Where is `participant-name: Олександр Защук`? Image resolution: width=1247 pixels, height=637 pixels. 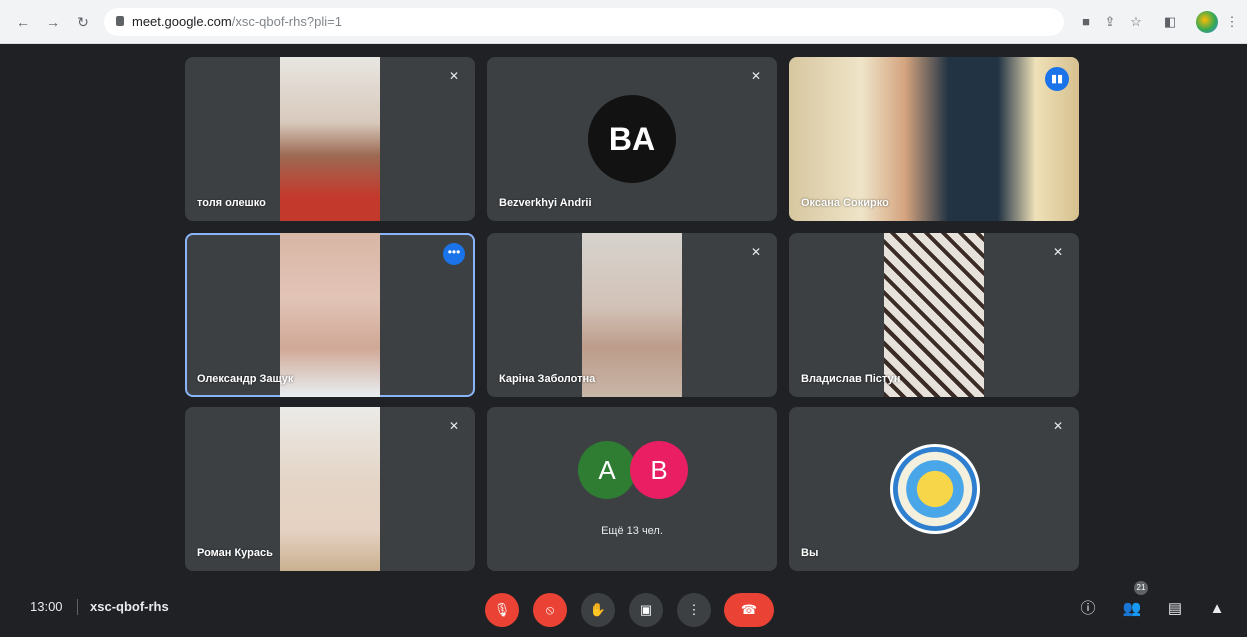
participant-name: Олександр Защук is located at coordinates (245, 379).